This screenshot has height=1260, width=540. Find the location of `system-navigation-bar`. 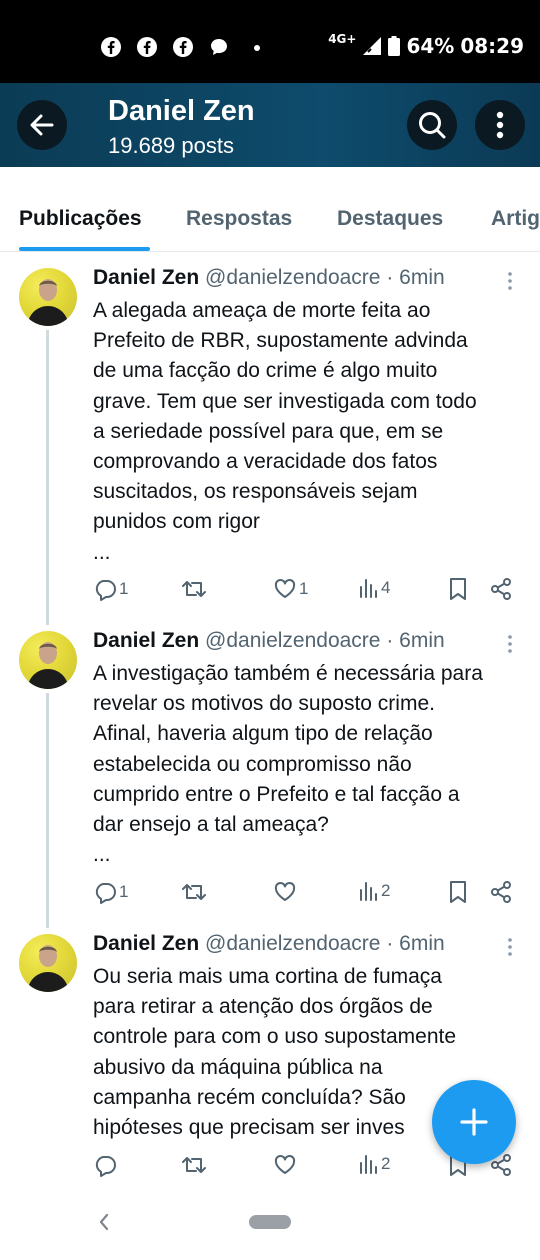

system-navigation-bar is located at coordinates (270, 1229).